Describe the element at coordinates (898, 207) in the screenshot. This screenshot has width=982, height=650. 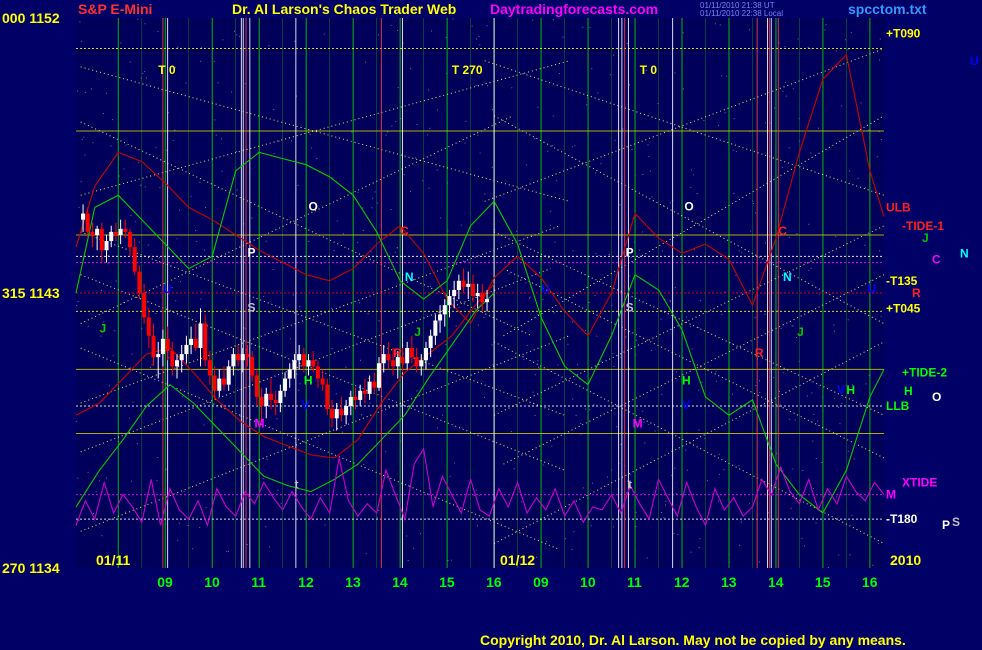
I see `right-level-label: ULB` at that location.